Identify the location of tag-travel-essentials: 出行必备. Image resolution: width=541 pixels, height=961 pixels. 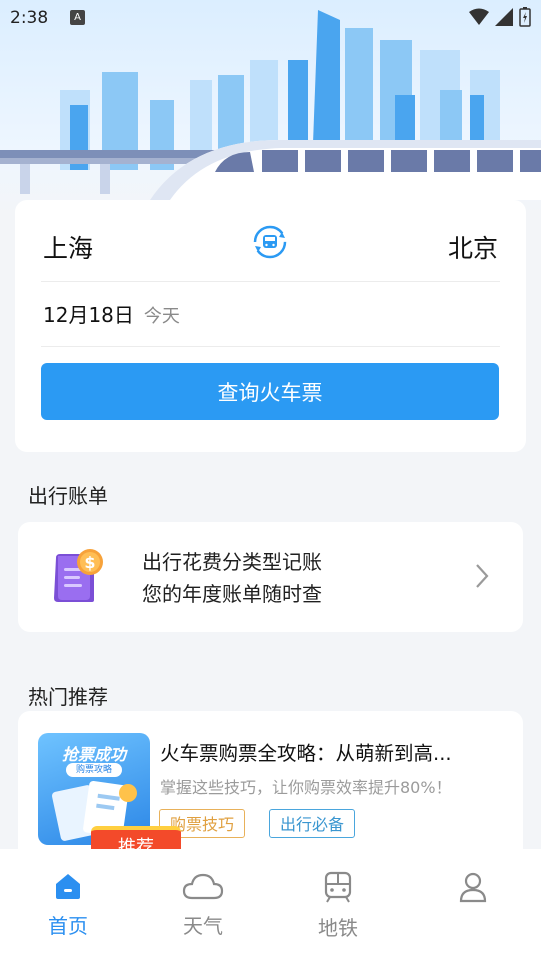
(312, 823).